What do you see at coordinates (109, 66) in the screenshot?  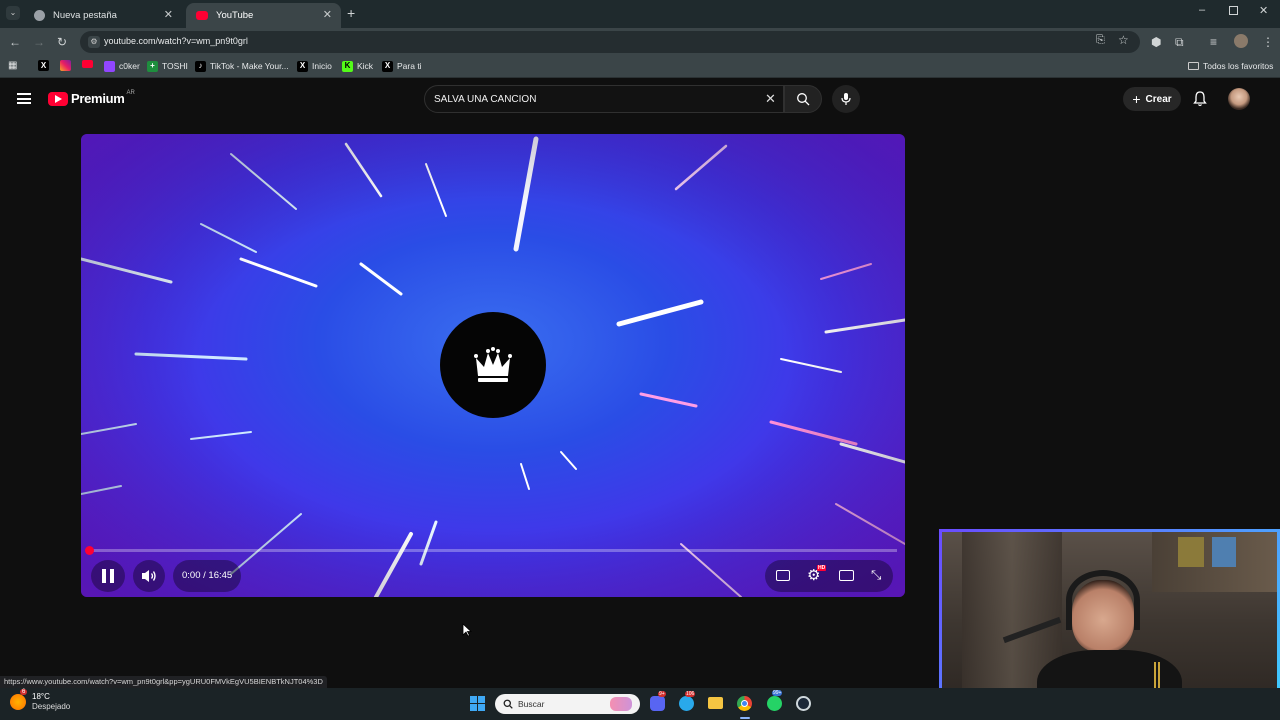 I see `twitch-icon` at bounding box center [109, 66].